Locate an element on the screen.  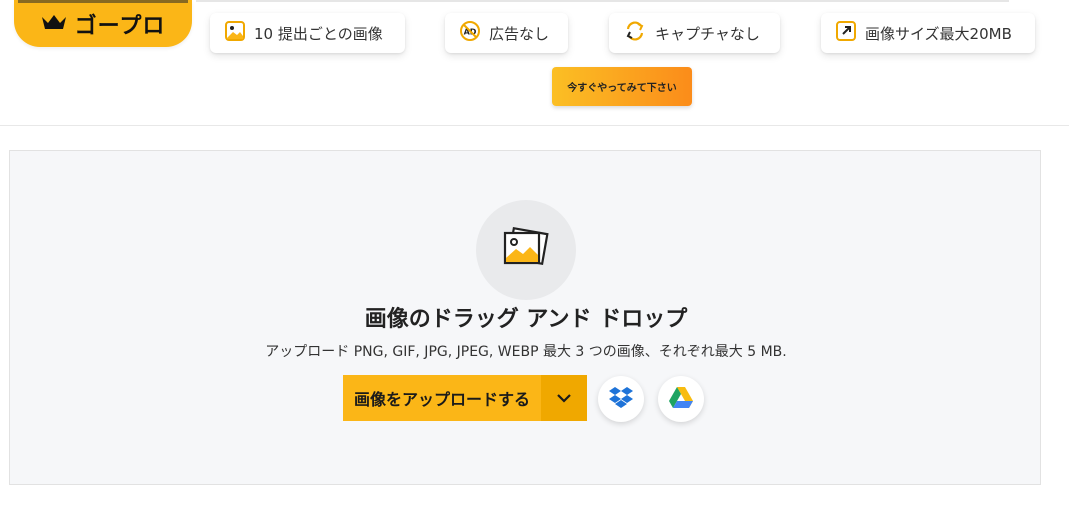
go-pro-label: ゴープロ is located at coordinates (120, 26).